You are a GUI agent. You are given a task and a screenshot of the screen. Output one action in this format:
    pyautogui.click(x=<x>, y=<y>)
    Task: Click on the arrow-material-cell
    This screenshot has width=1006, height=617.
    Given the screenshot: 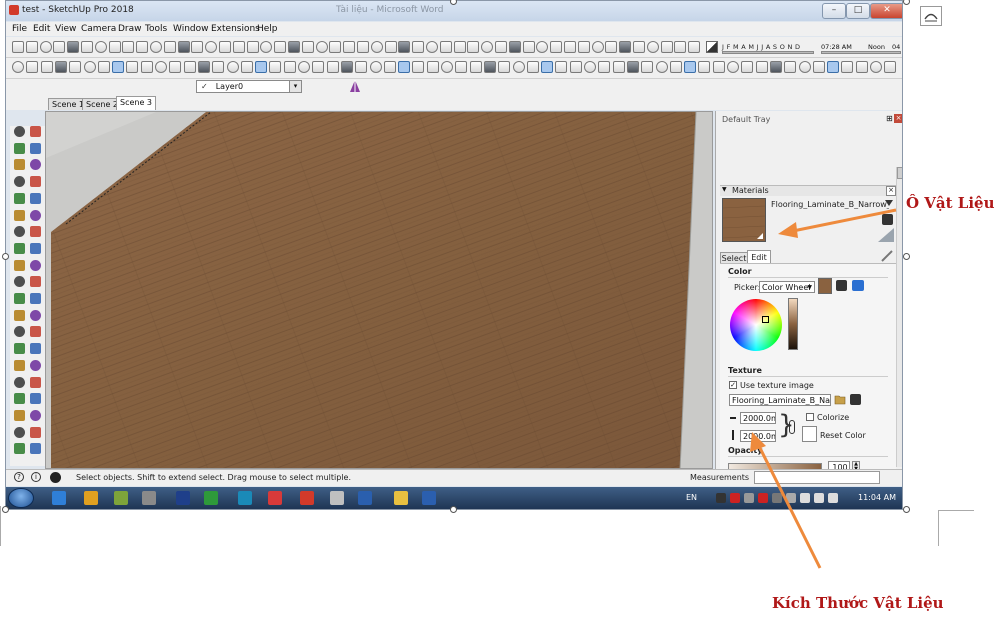 What is the action you would take?
    pyautogui.click(x=842, y=221)
    